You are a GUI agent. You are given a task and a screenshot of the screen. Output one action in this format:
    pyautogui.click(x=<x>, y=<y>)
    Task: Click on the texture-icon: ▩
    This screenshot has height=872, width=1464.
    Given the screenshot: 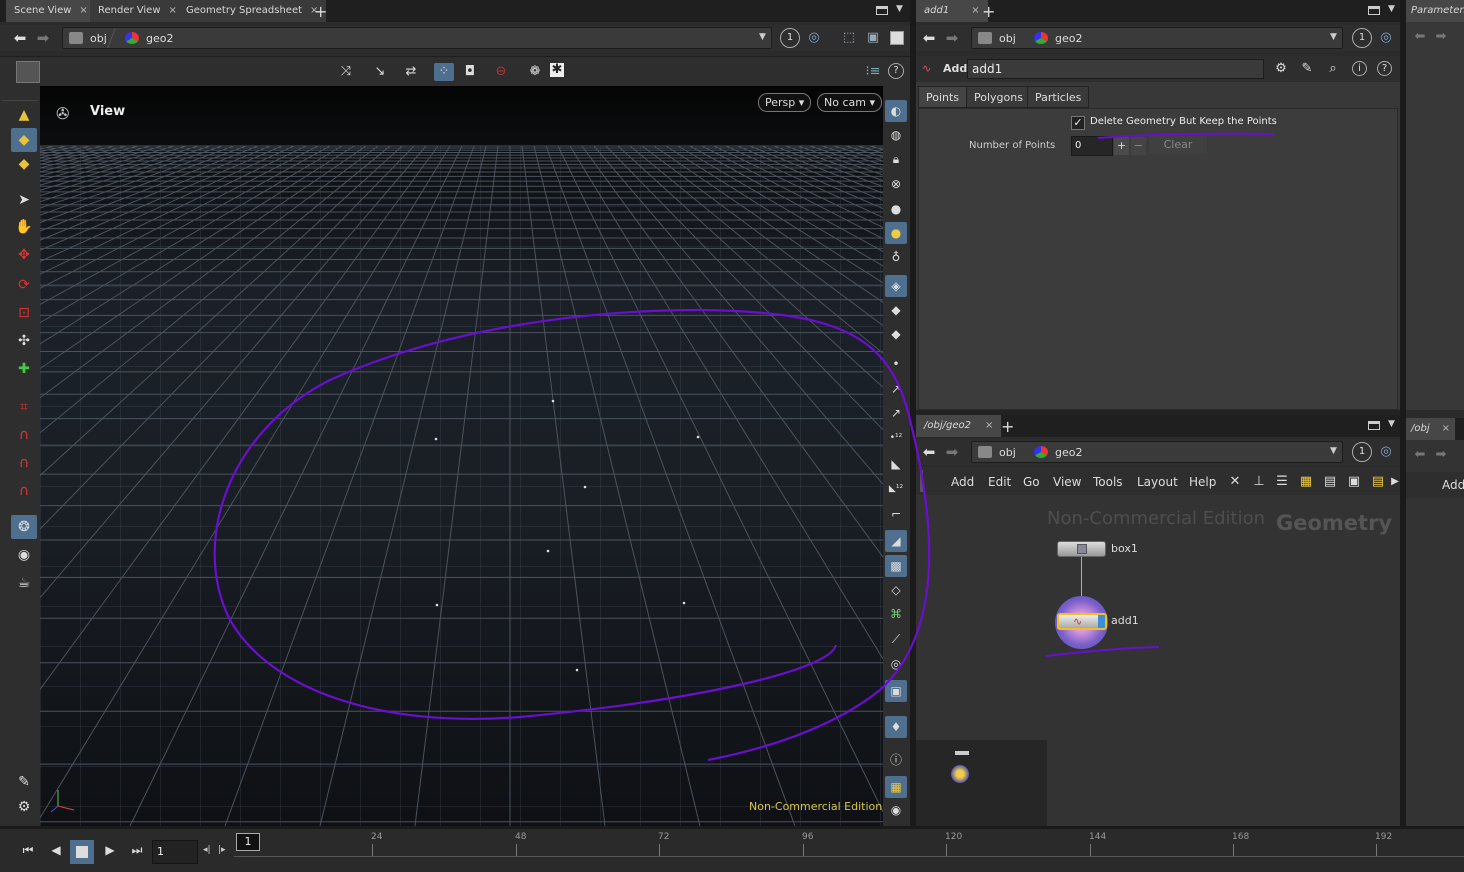 What is the action you would take?
    pyautogui.click(x=896, y=566)
    